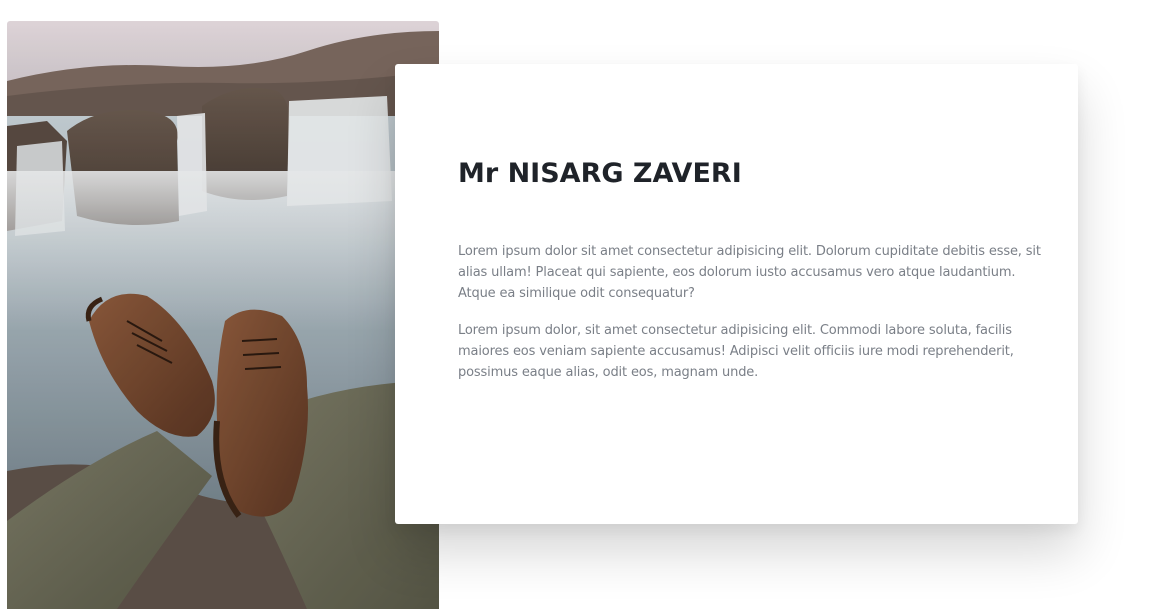 The height and width of the screenshot is (609, 1161). I want to click on profile-name-heading: Mr NISARG ZAVERI, so click(600, 173).